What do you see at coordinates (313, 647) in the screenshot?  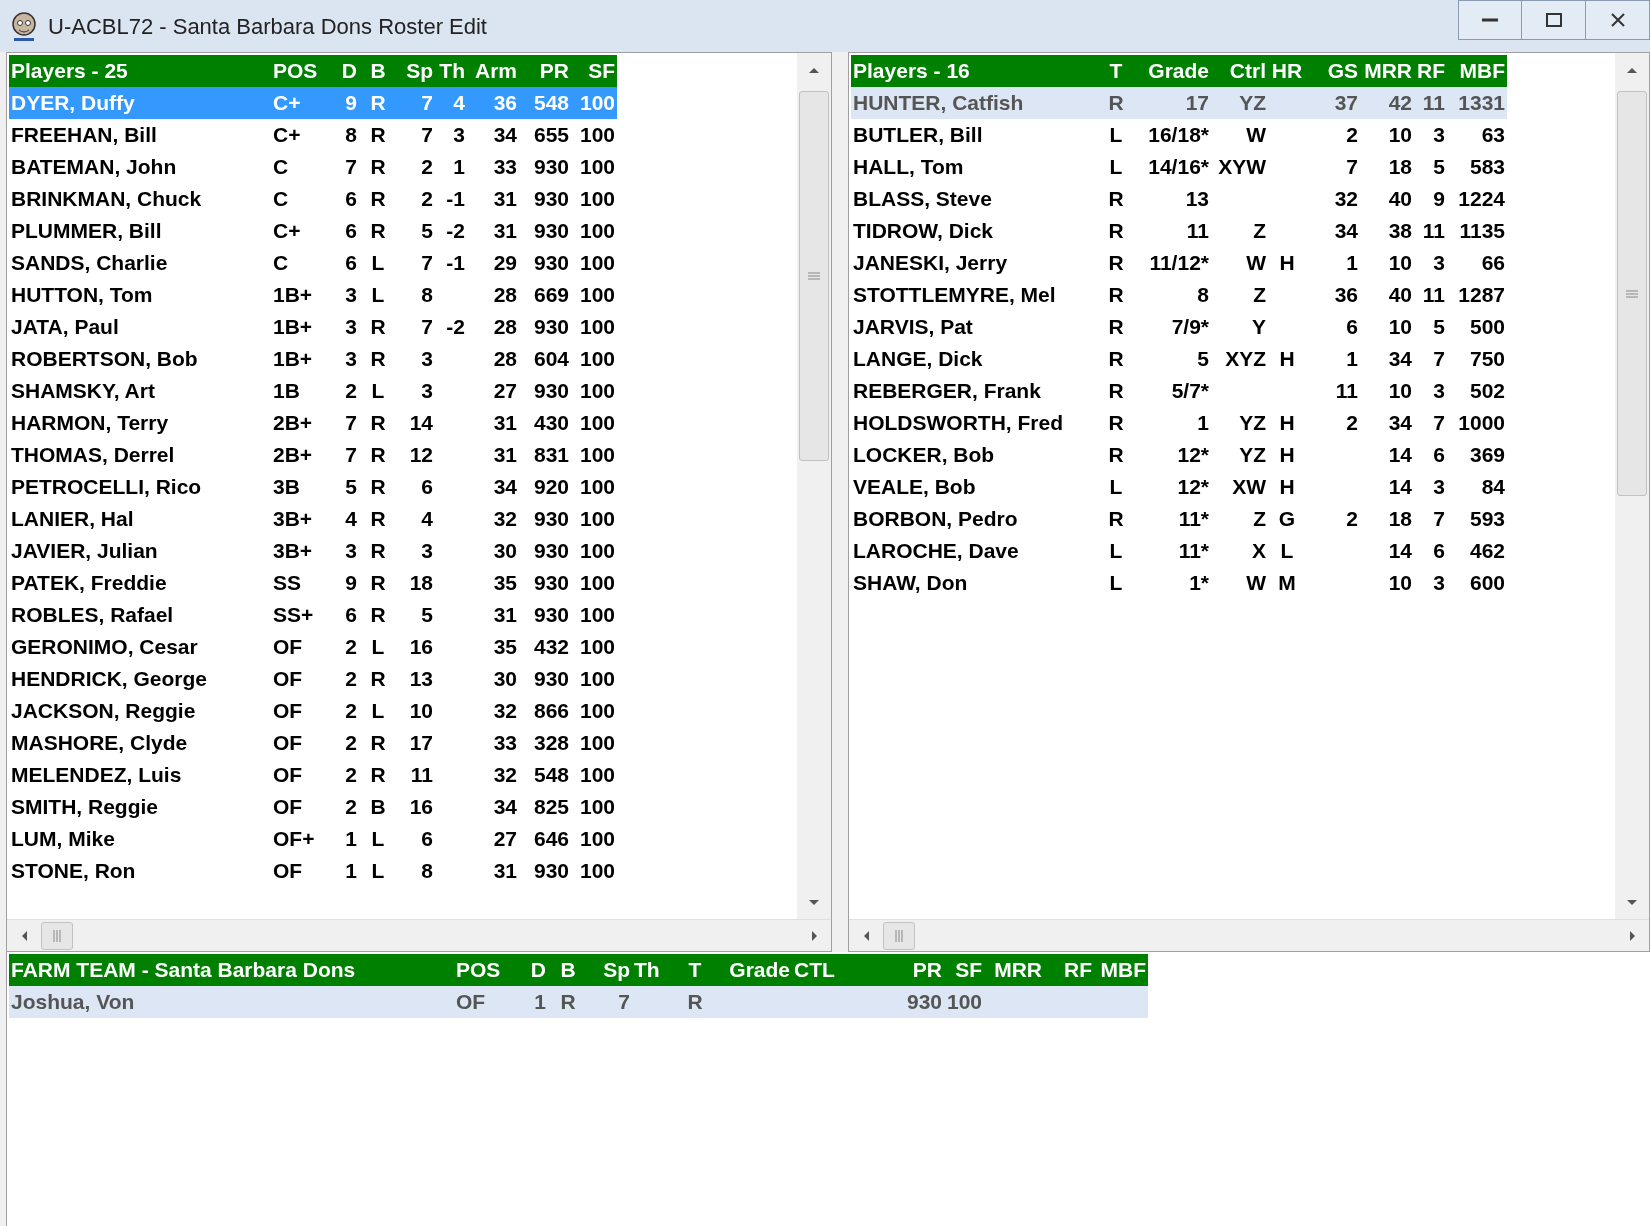 I see `player-row: GERONIMO, Cesar OF 2 L 16 35 432 100` at bounding box center [313, 647].